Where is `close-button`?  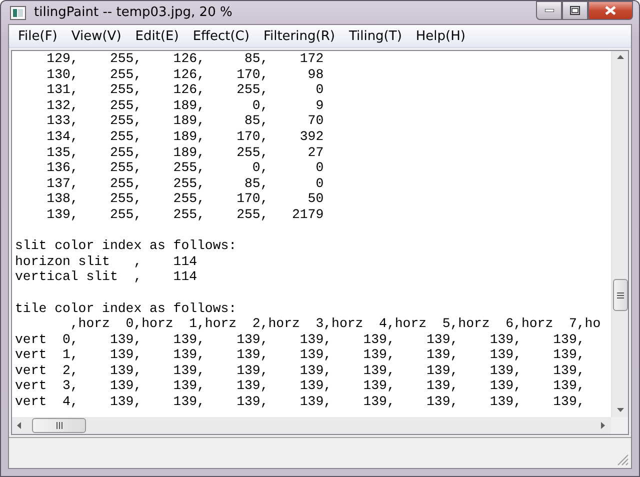 close-button is located at coordinates (610, 10).